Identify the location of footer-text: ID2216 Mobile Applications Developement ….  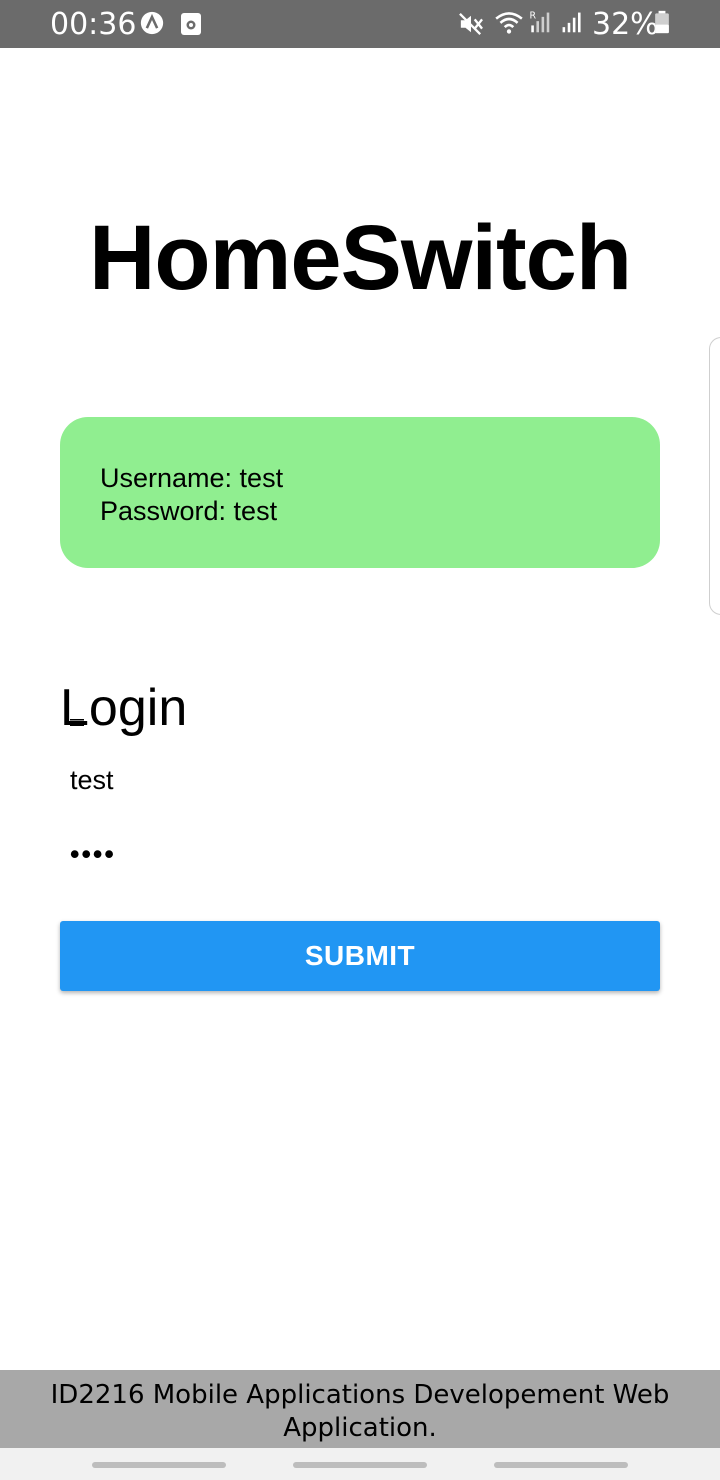
(360, 1411).